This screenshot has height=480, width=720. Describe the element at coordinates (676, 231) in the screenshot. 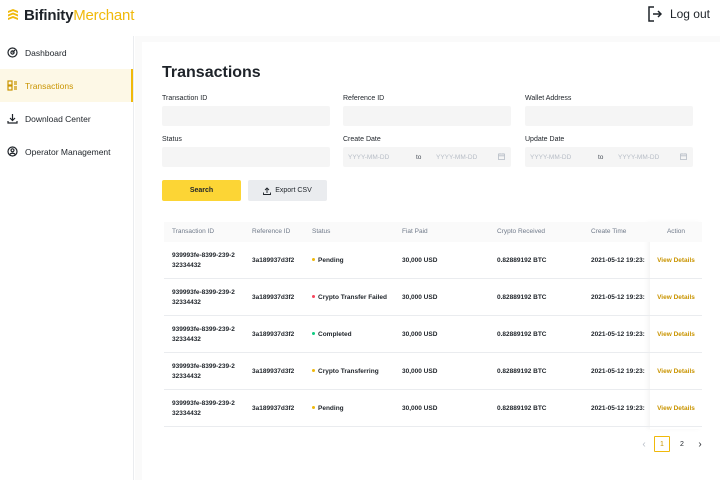

I see `header-action: Action` at that location.